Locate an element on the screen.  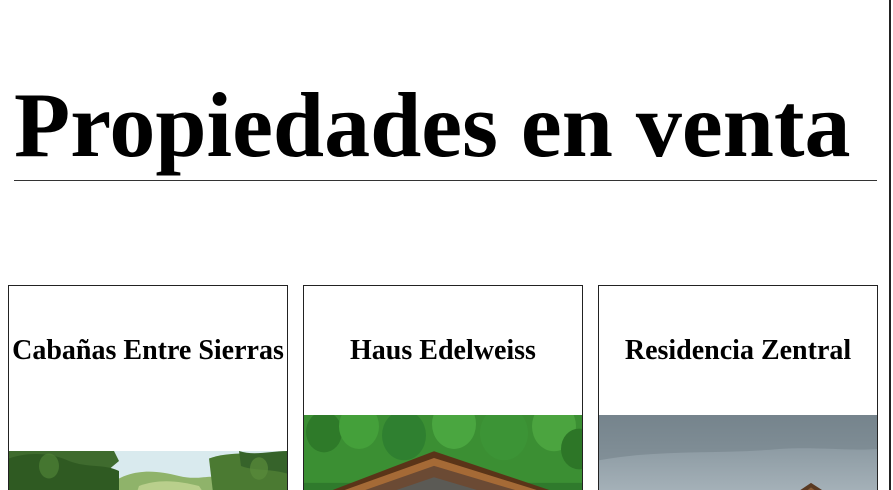
title-divider is located at coordinates (445, 180).